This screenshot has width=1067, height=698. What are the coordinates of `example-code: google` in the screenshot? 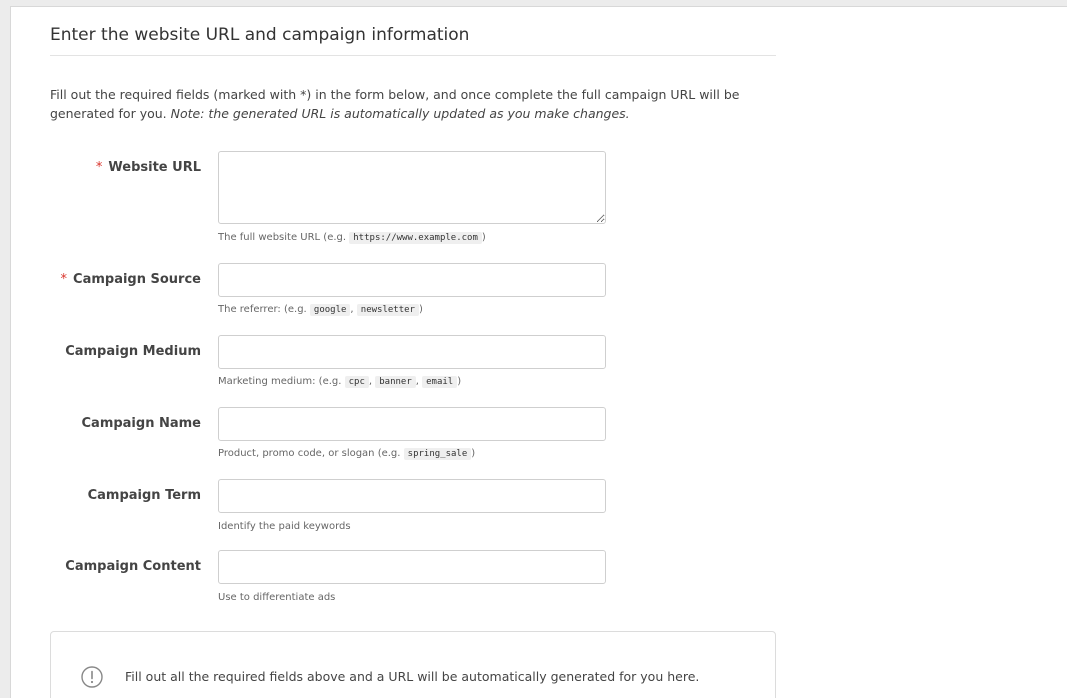 It's located at (330, 310).